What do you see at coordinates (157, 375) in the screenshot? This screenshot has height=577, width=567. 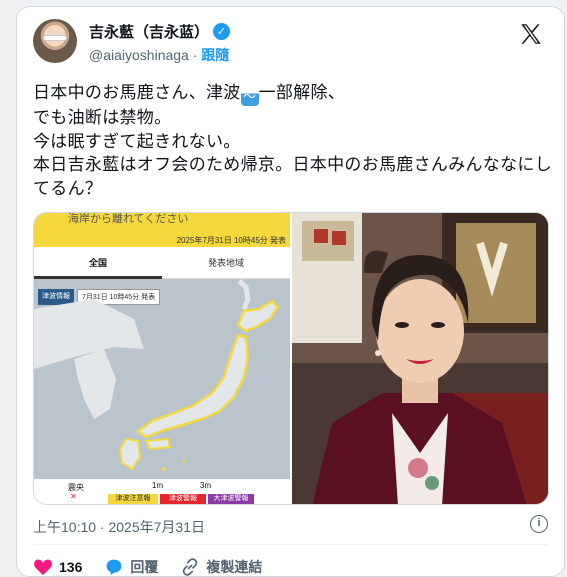 I see `japan-outline-icon` at bounding box center [157, 375].